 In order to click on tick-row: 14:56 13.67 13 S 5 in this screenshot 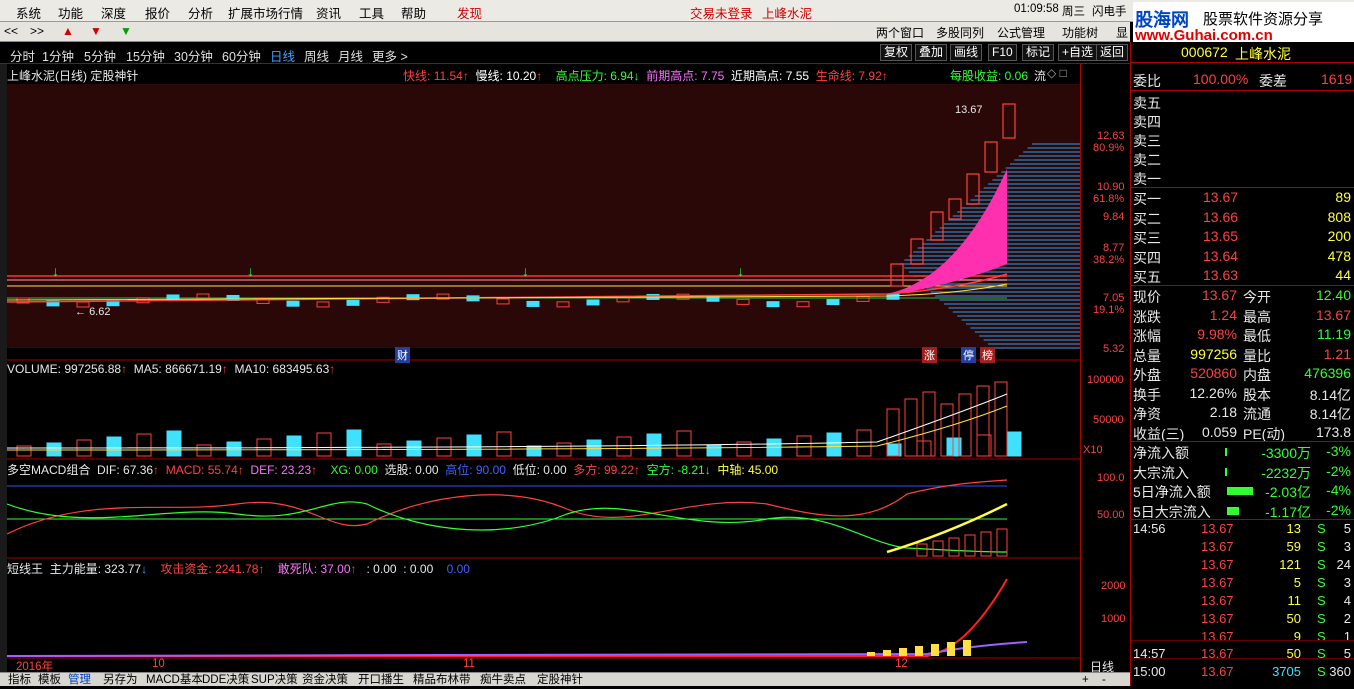, I will do `click(1242, 528)`.